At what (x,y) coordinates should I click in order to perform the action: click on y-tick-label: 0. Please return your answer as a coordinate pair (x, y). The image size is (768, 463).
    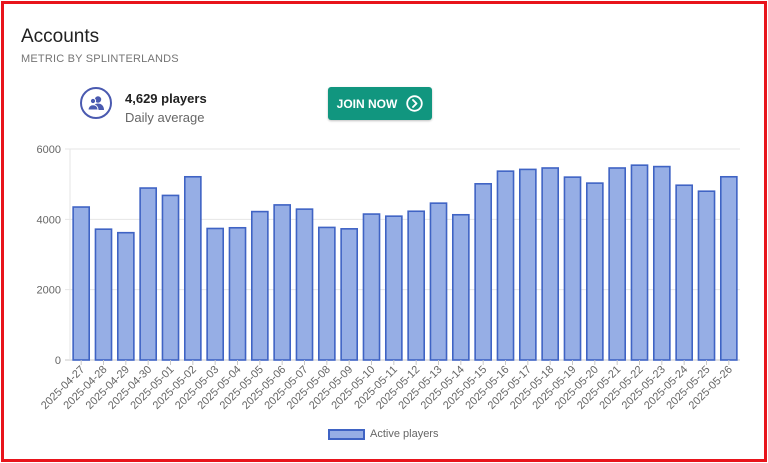
    Looking at the image, I should click on (58, 361).